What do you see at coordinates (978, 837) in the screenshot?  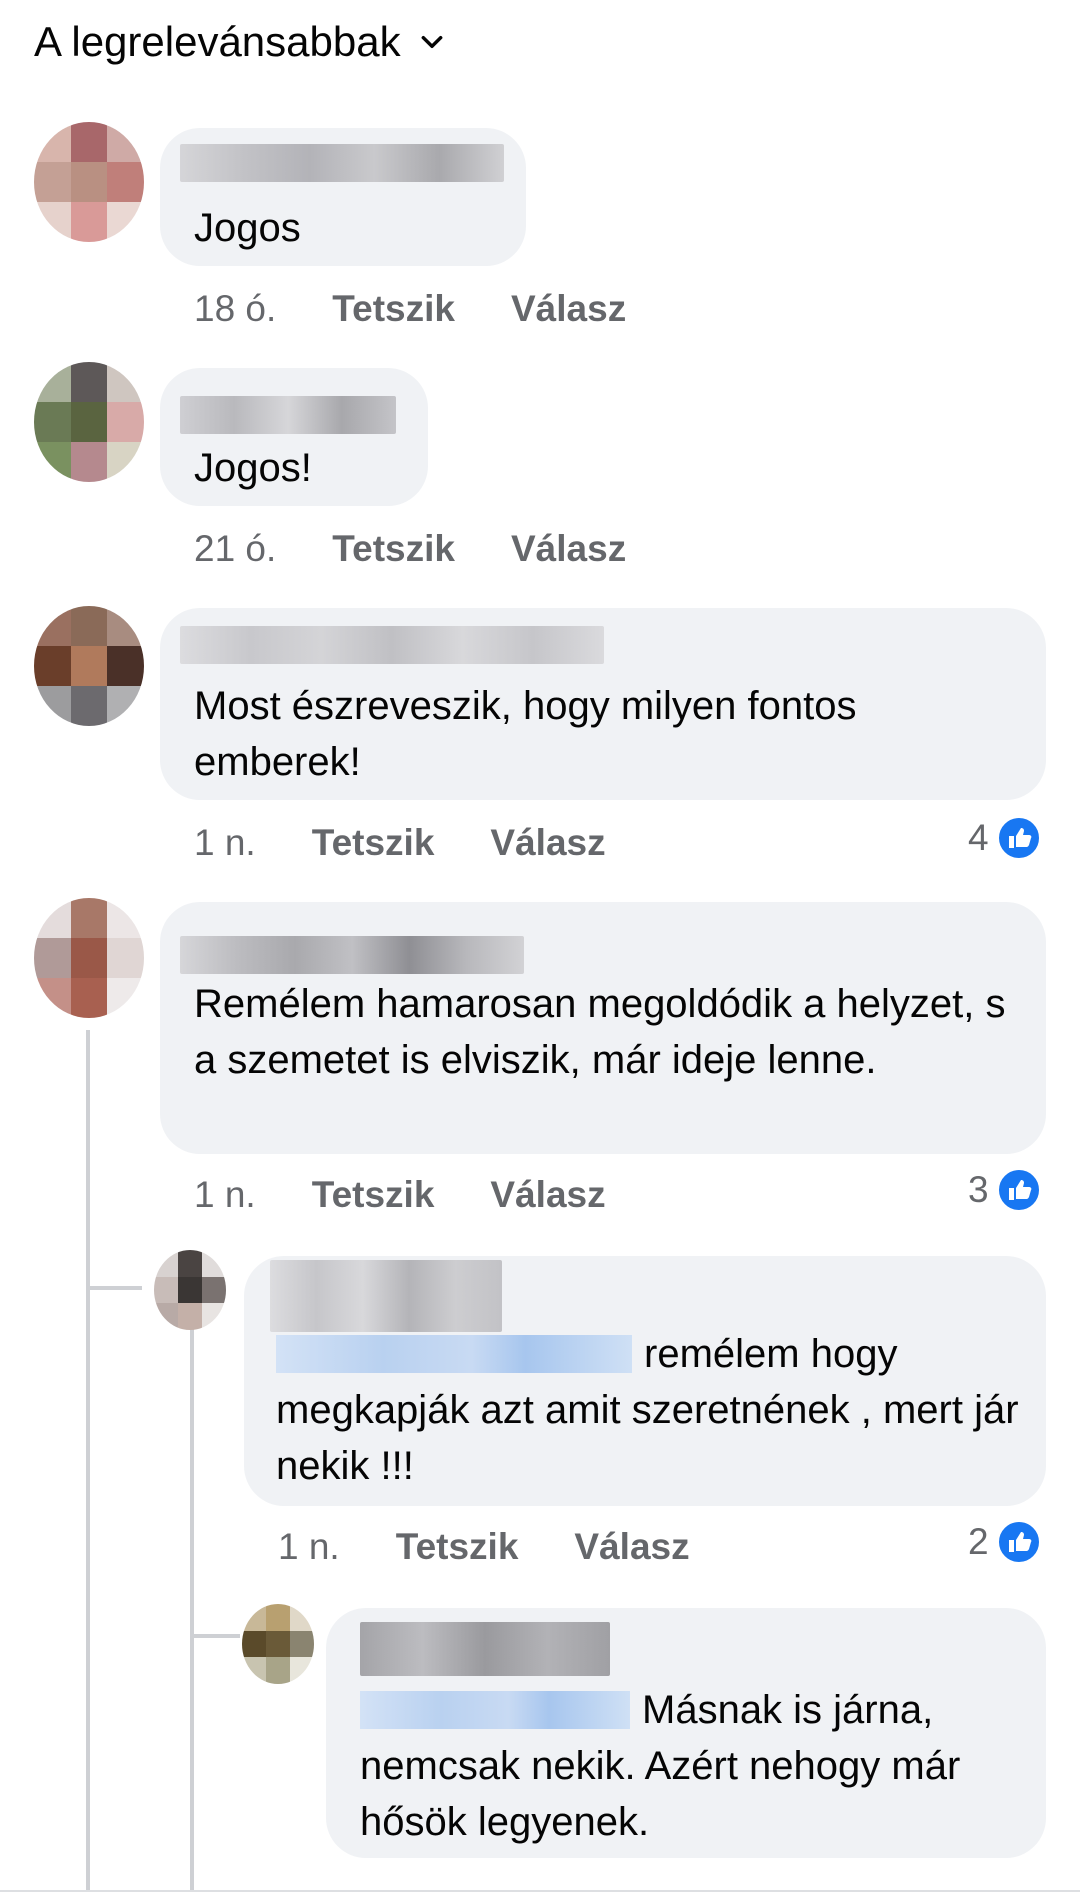 I see `reaction-number: 4` at bounding box center [978, 837].